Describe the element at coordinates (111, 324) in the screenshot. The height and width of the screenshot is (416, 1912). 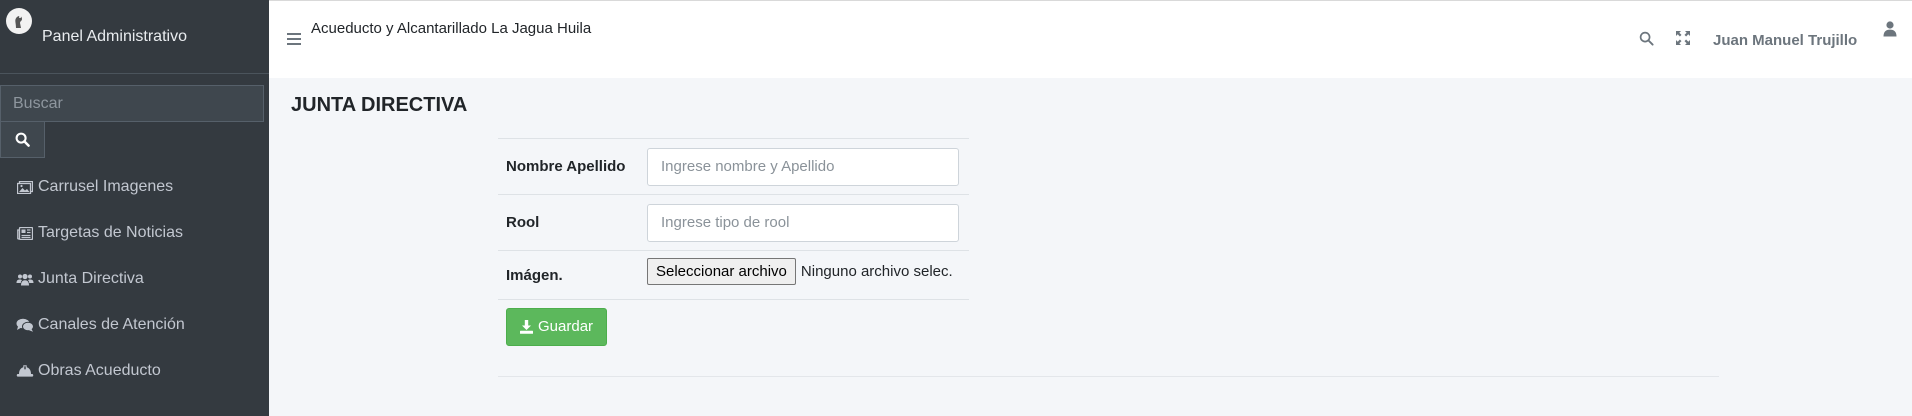
I see `sidebar-item-label: Canales de Atención` at that location.